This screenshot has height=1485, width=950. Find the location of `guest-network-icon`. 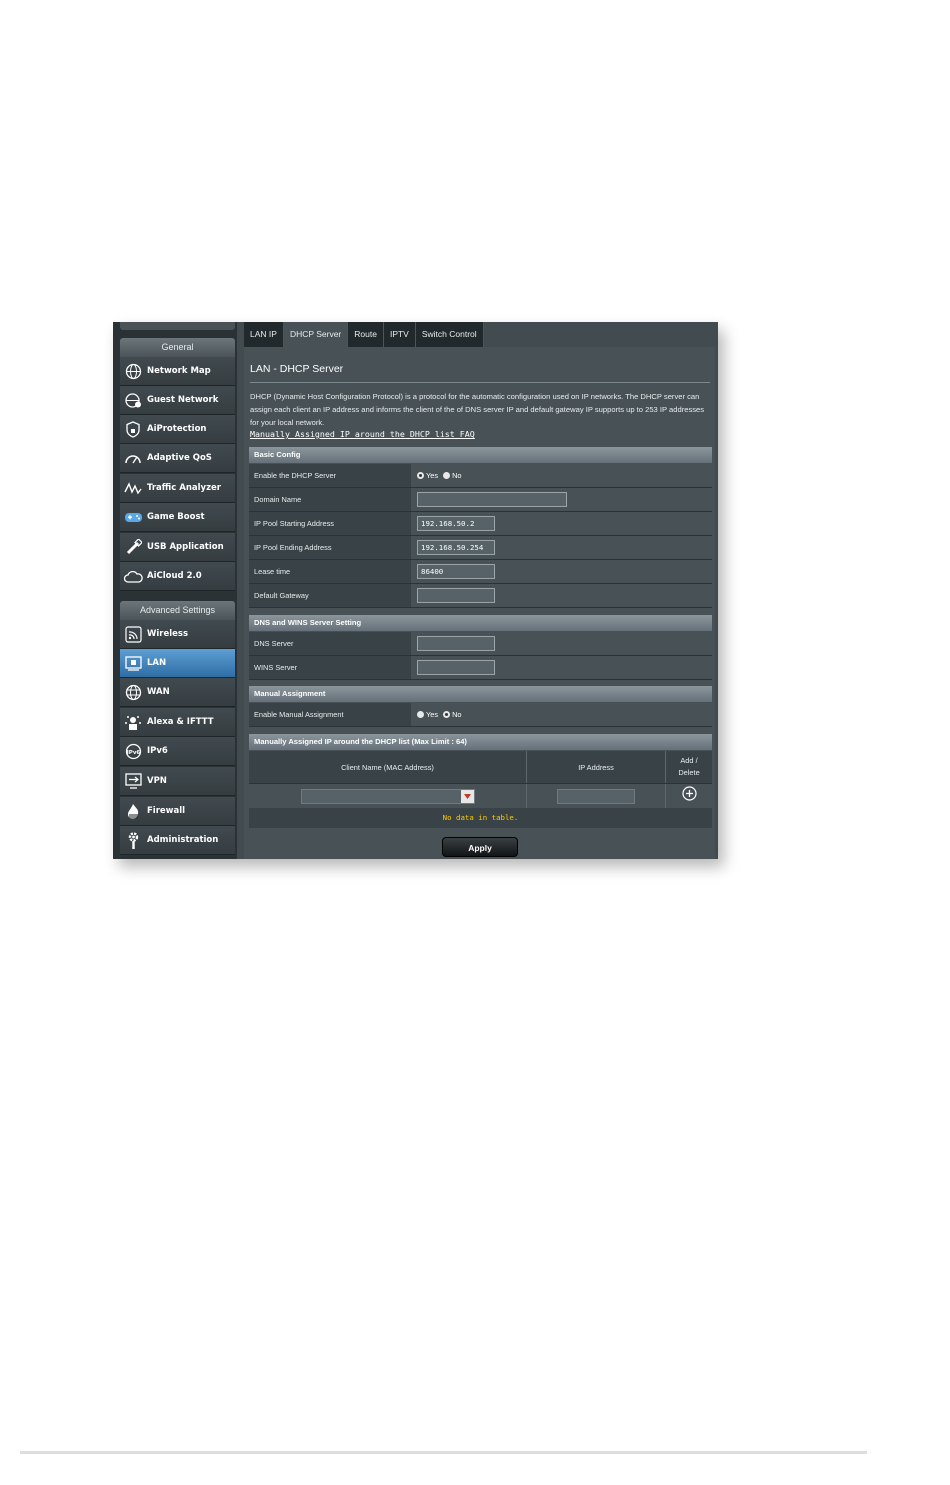

guest-network-icon is located at coordinates (133, 400).